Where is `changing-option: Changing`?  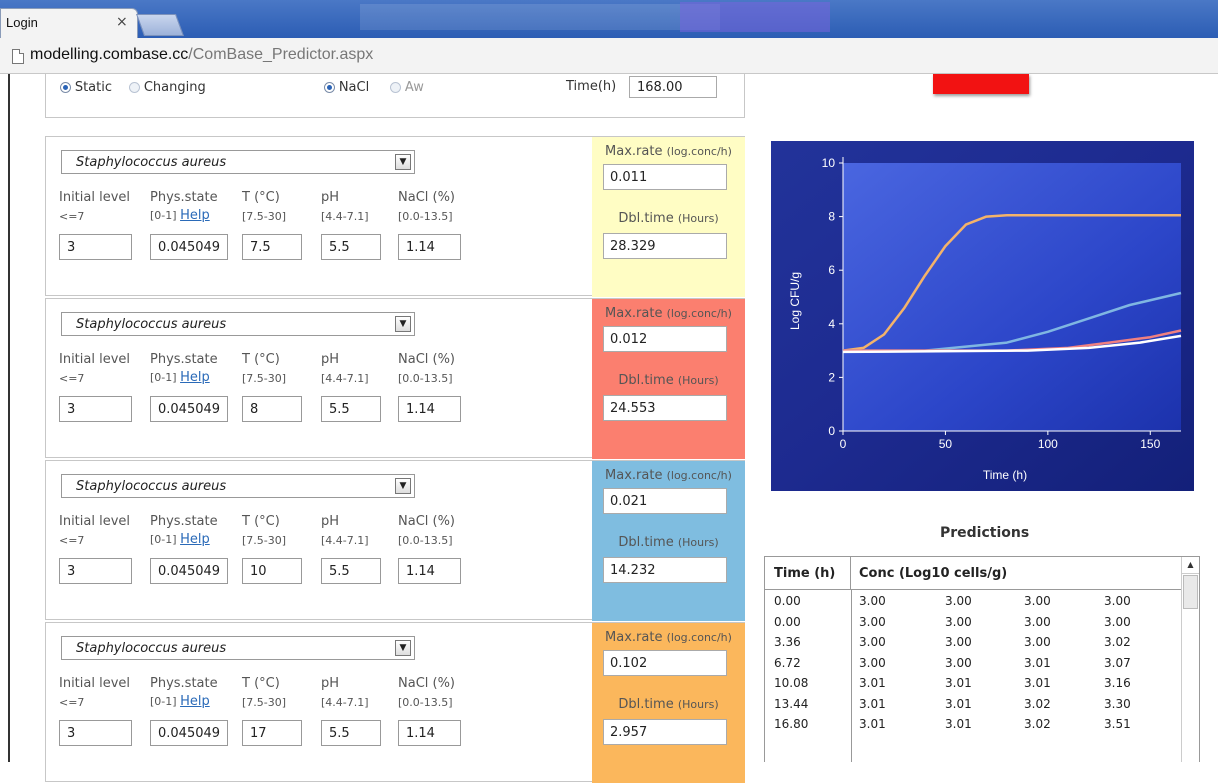
changing-option: Changing is located at coordinates (167, 87).